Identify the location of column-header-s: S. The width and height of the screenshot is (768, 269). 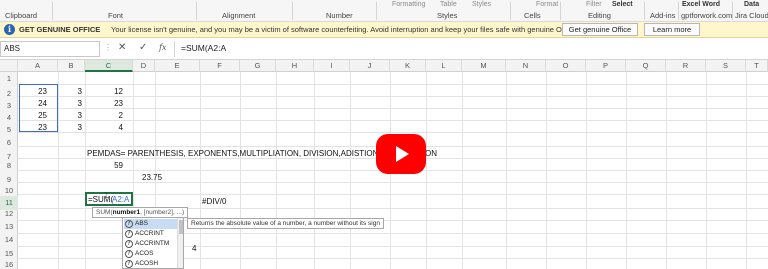
(726, 66).